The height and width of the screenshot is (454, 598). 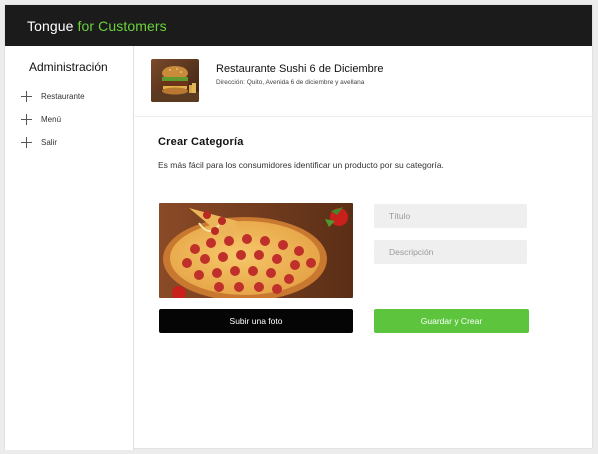 I want to click on top-bar: Tongue for Customers, so click(x=298, y=25).